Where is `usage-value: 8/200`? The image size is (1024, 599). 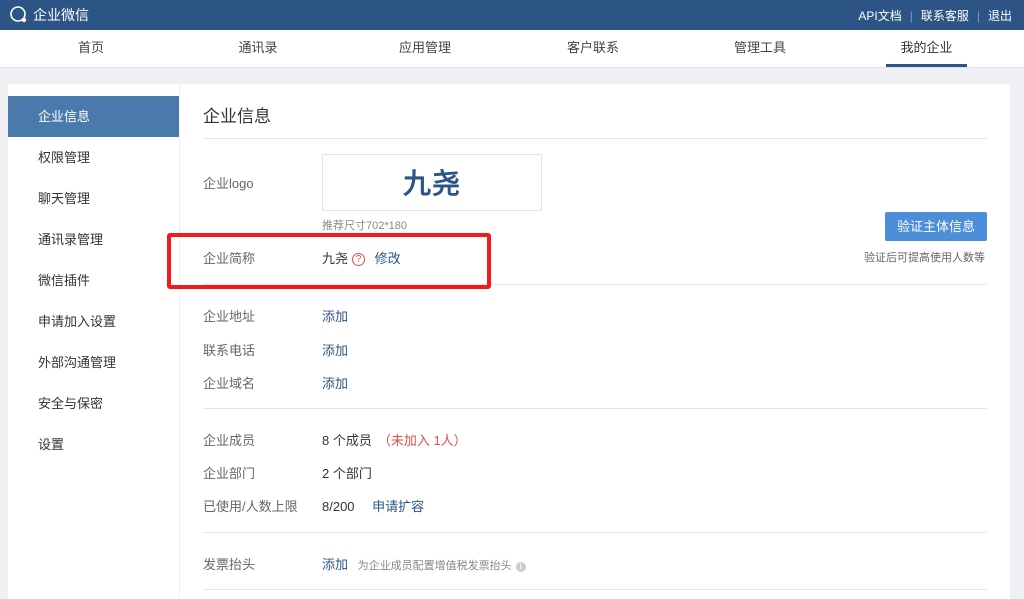
usage-value: 8/200 is located at coordinates (338, 506).